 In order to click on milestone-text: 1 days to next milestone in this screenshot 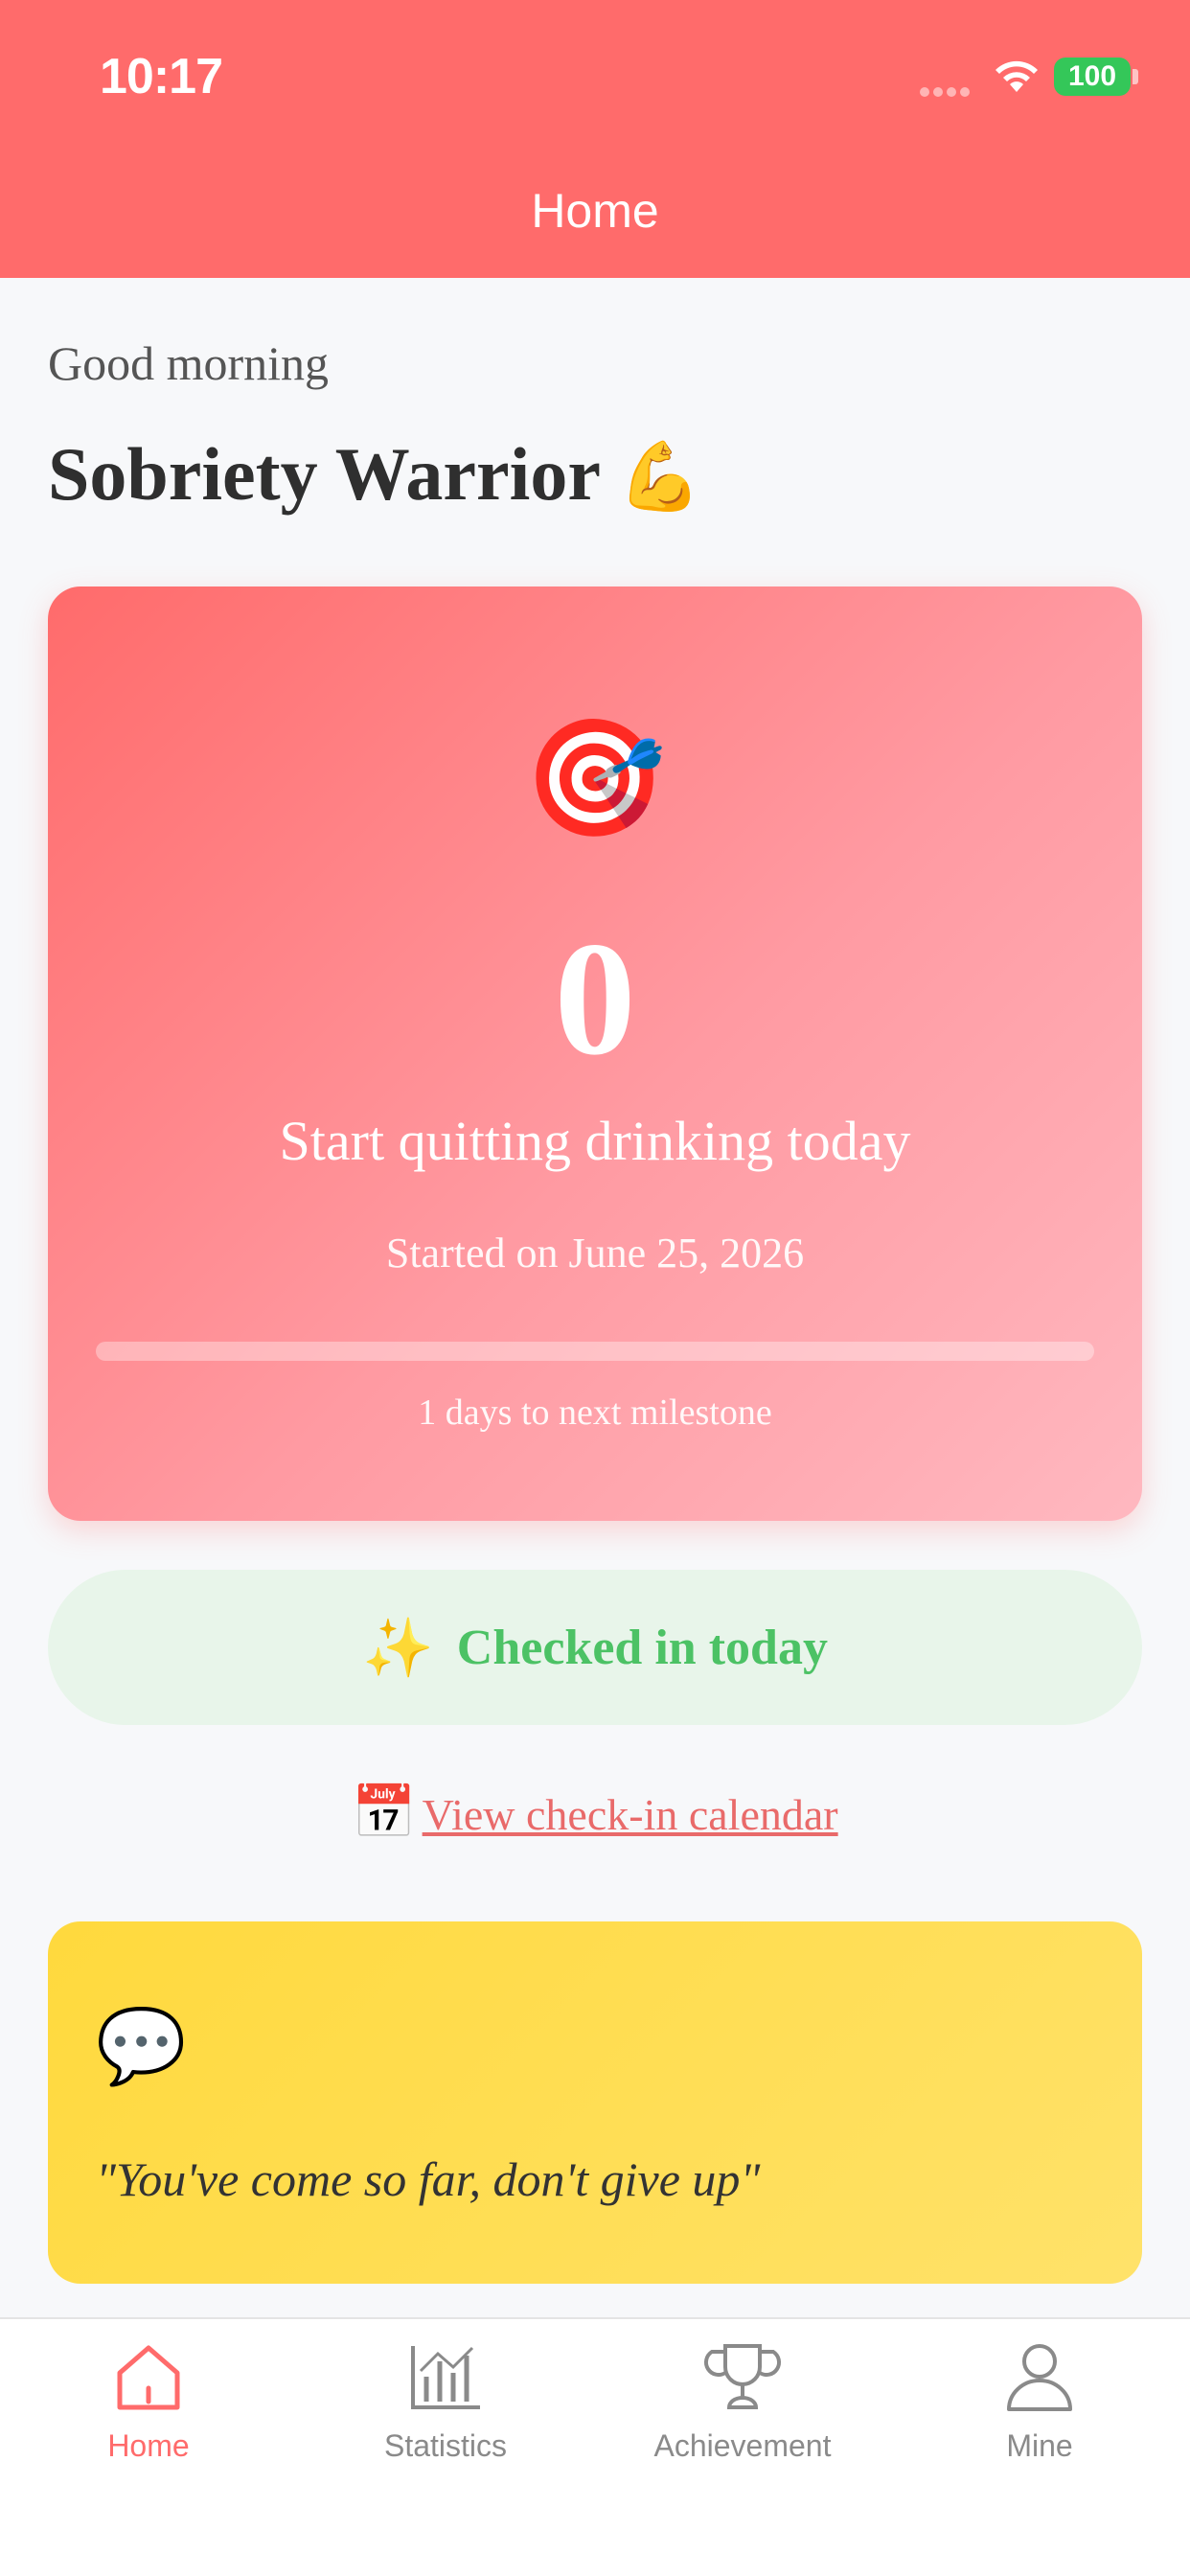, I will do `click(595, 1412)`.